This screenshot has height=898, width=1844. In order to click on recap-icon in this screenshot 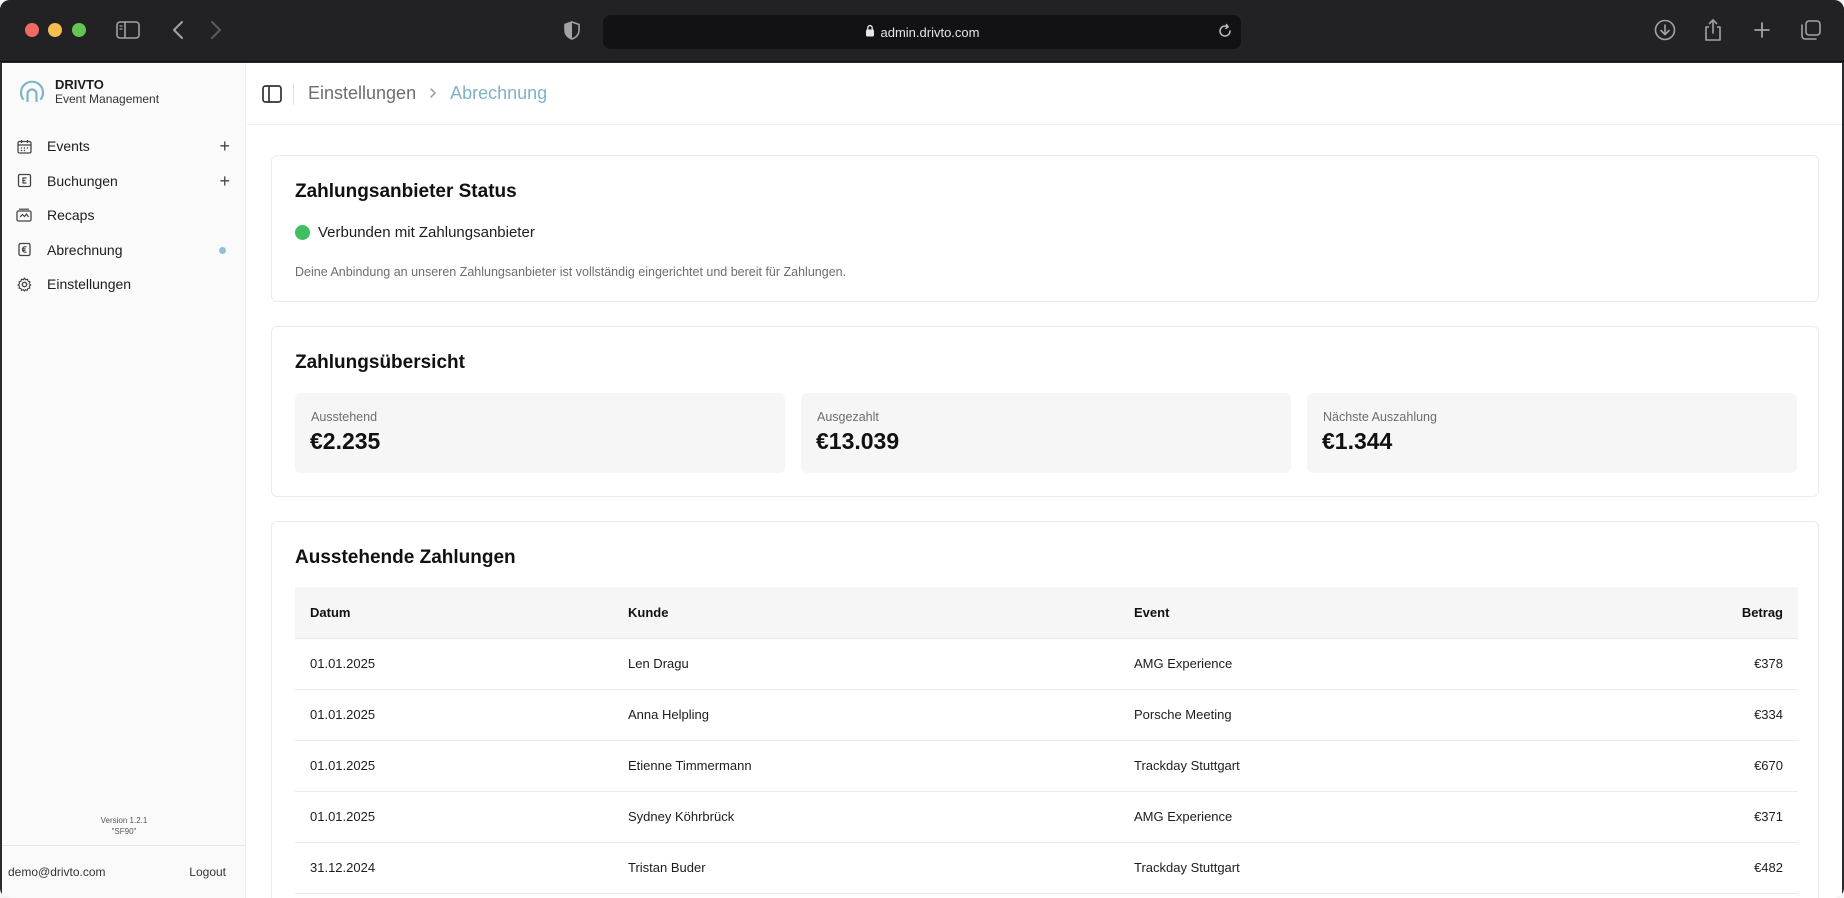, I will do `click(24, 215)`.